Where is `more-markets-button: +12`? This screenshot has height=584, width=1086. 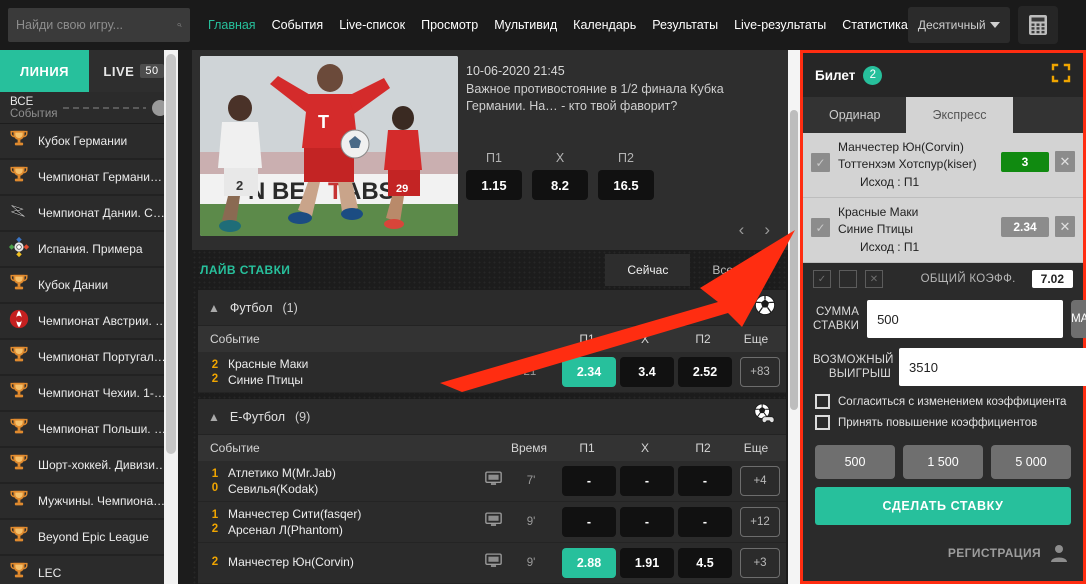
more-markets-button: +12 is located at coordinates (760, 522).